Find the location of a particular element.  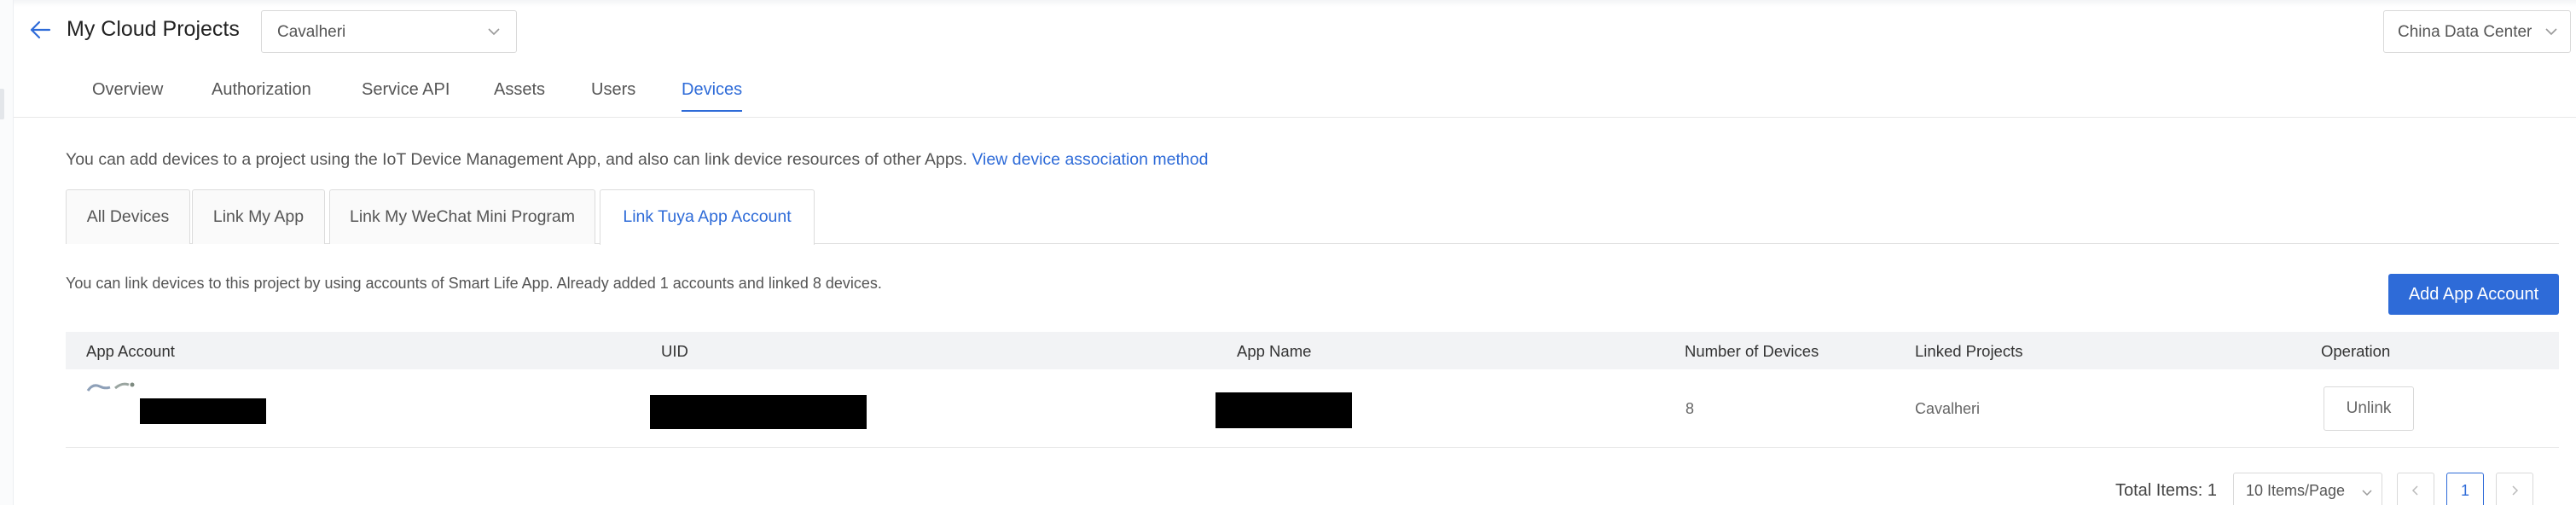

chevron-right-icon is located at coordinates (2515, 490).